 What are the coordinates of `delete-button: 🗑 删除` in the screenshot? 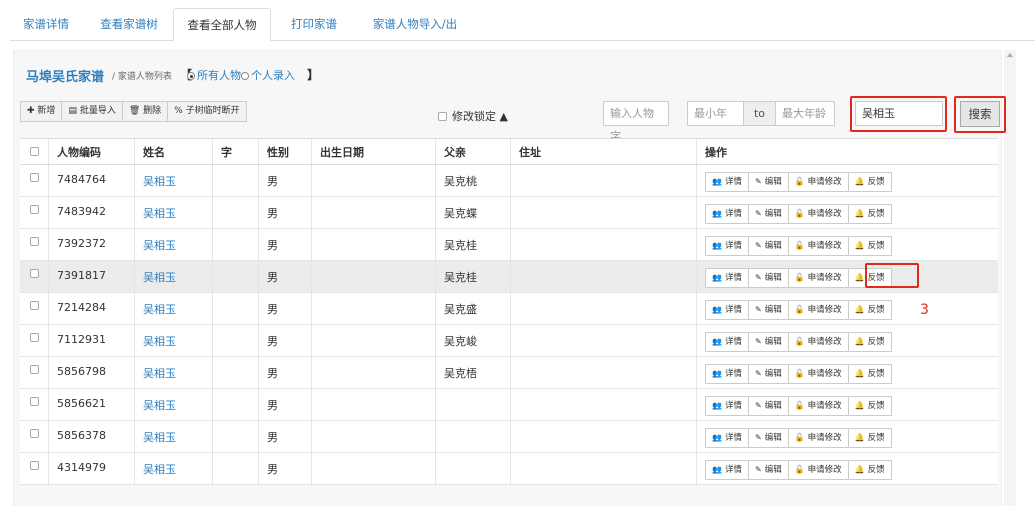 It's located at (145, 111).